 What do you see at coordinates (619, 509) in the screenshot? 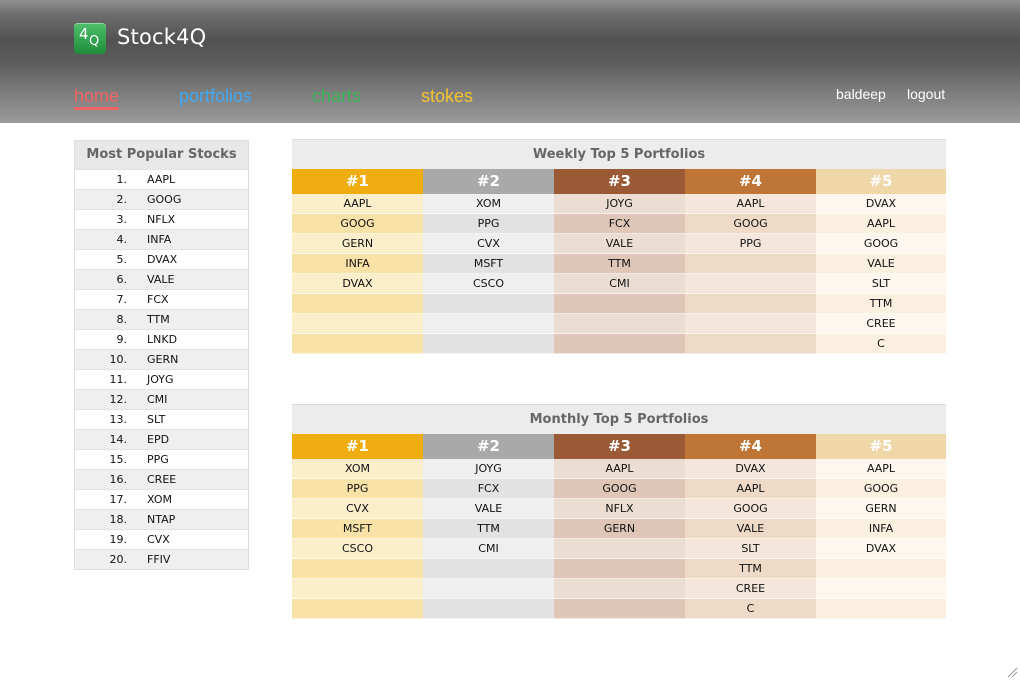
I see `portfolio-stock-cell: NFLX` at bounding box center [619, 509].